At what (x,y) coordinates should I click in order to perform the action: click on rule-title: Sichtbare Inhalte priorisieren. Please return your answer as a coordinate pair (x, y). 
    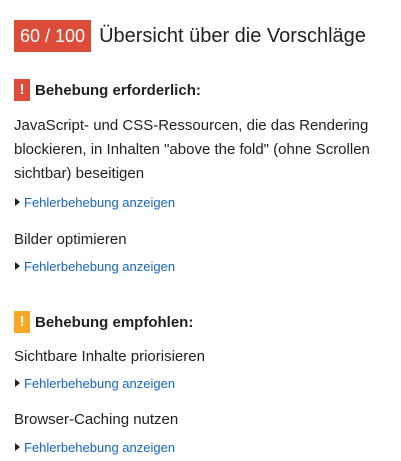
    Looking at the image, I should click on (109, 356).